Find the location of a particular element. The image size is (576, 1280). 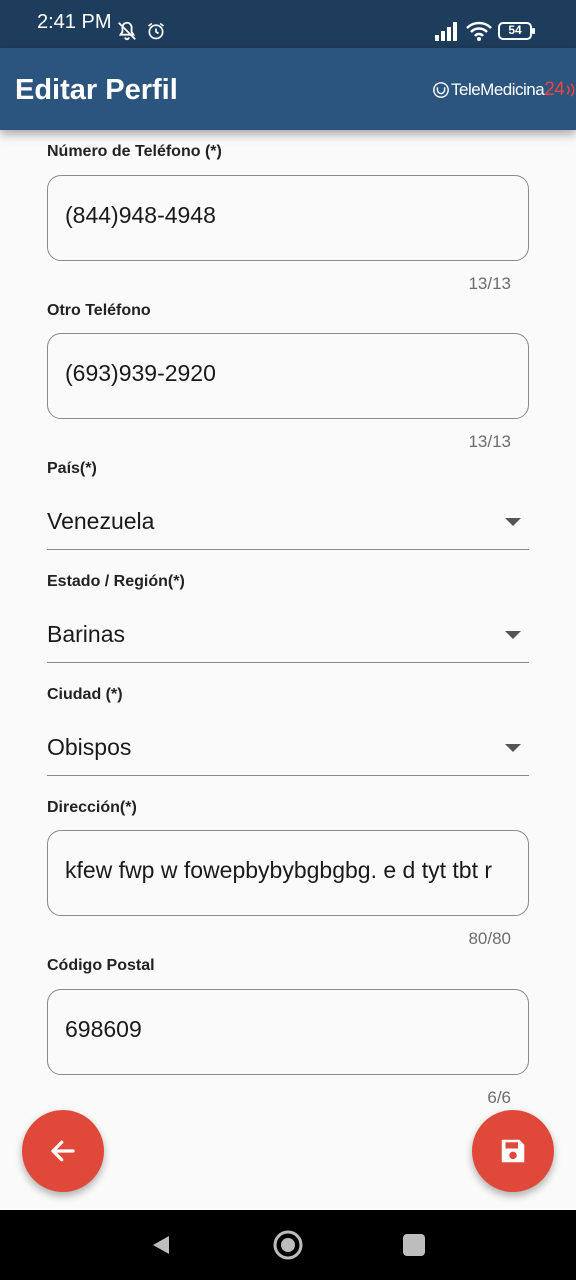

brand-number: 24 is located at coordinates (554, 89).